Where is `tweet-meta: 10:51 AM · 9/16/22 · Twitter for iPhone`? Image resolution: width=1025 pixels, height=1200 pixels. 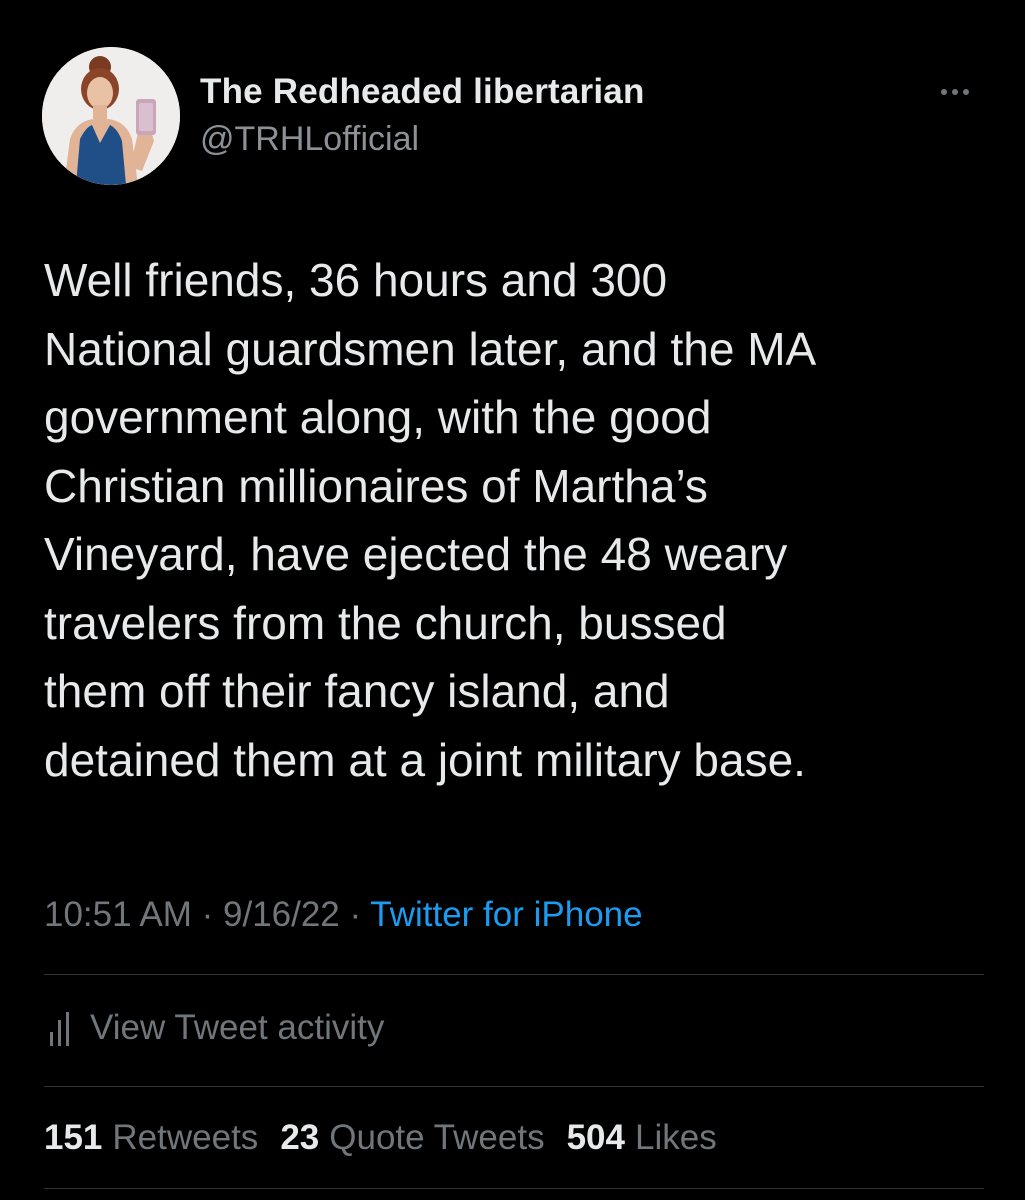
tweet-meta: 10:51 AM · 9/16/22 · Twitter for iPhone is located at coordinates (343, 915).